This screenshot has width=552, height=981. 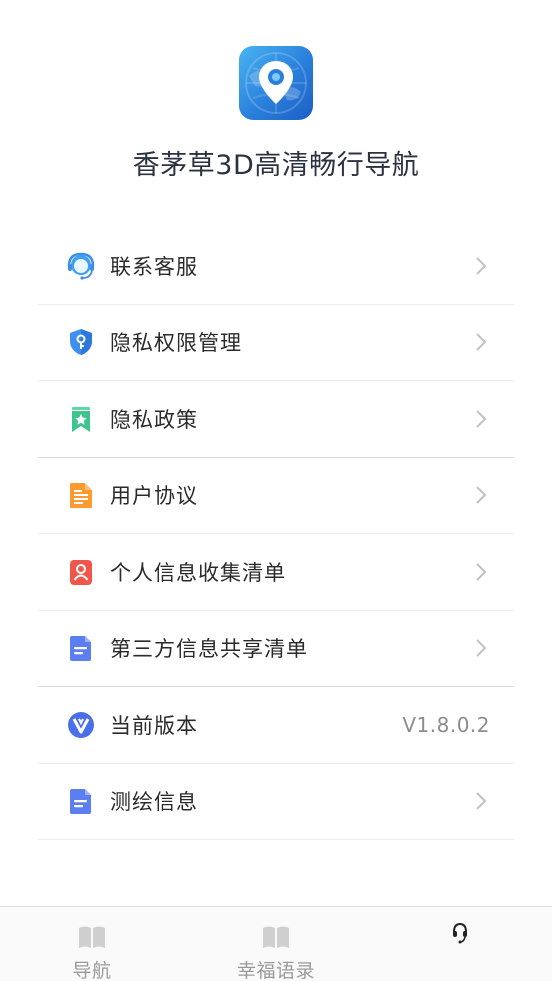 What do you see at coordinates (81, 419) in the screenshot?
I see `bookmark-star-icon` at bounding box center [81, 419].